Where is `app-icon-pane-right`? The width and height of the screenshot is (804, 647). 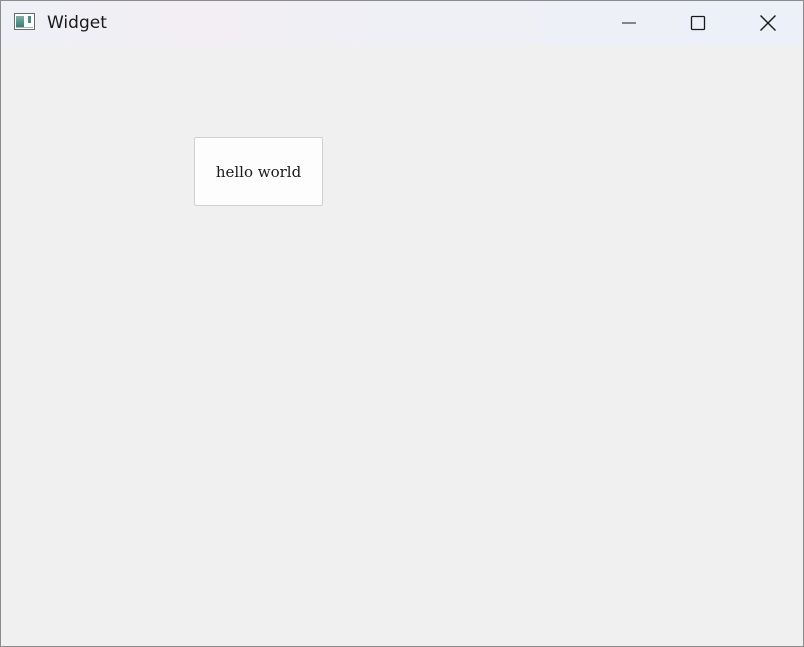
app-icon-pane-right is located at coordinates (29, 19).